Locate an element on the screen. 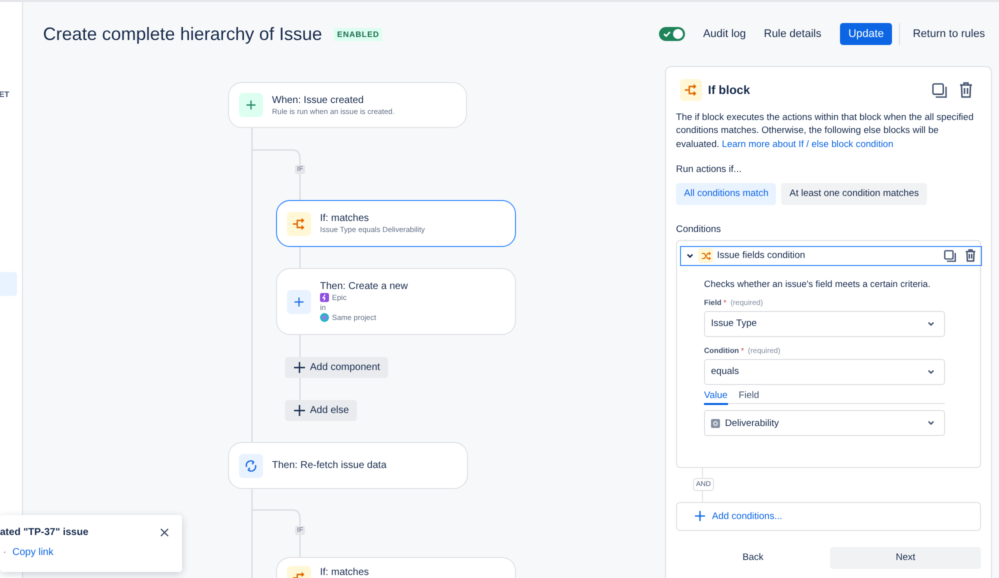 This screenshot has height=578, width=999. node-title: Then: Re-fetch issue data is located at coordinates (329, 465).